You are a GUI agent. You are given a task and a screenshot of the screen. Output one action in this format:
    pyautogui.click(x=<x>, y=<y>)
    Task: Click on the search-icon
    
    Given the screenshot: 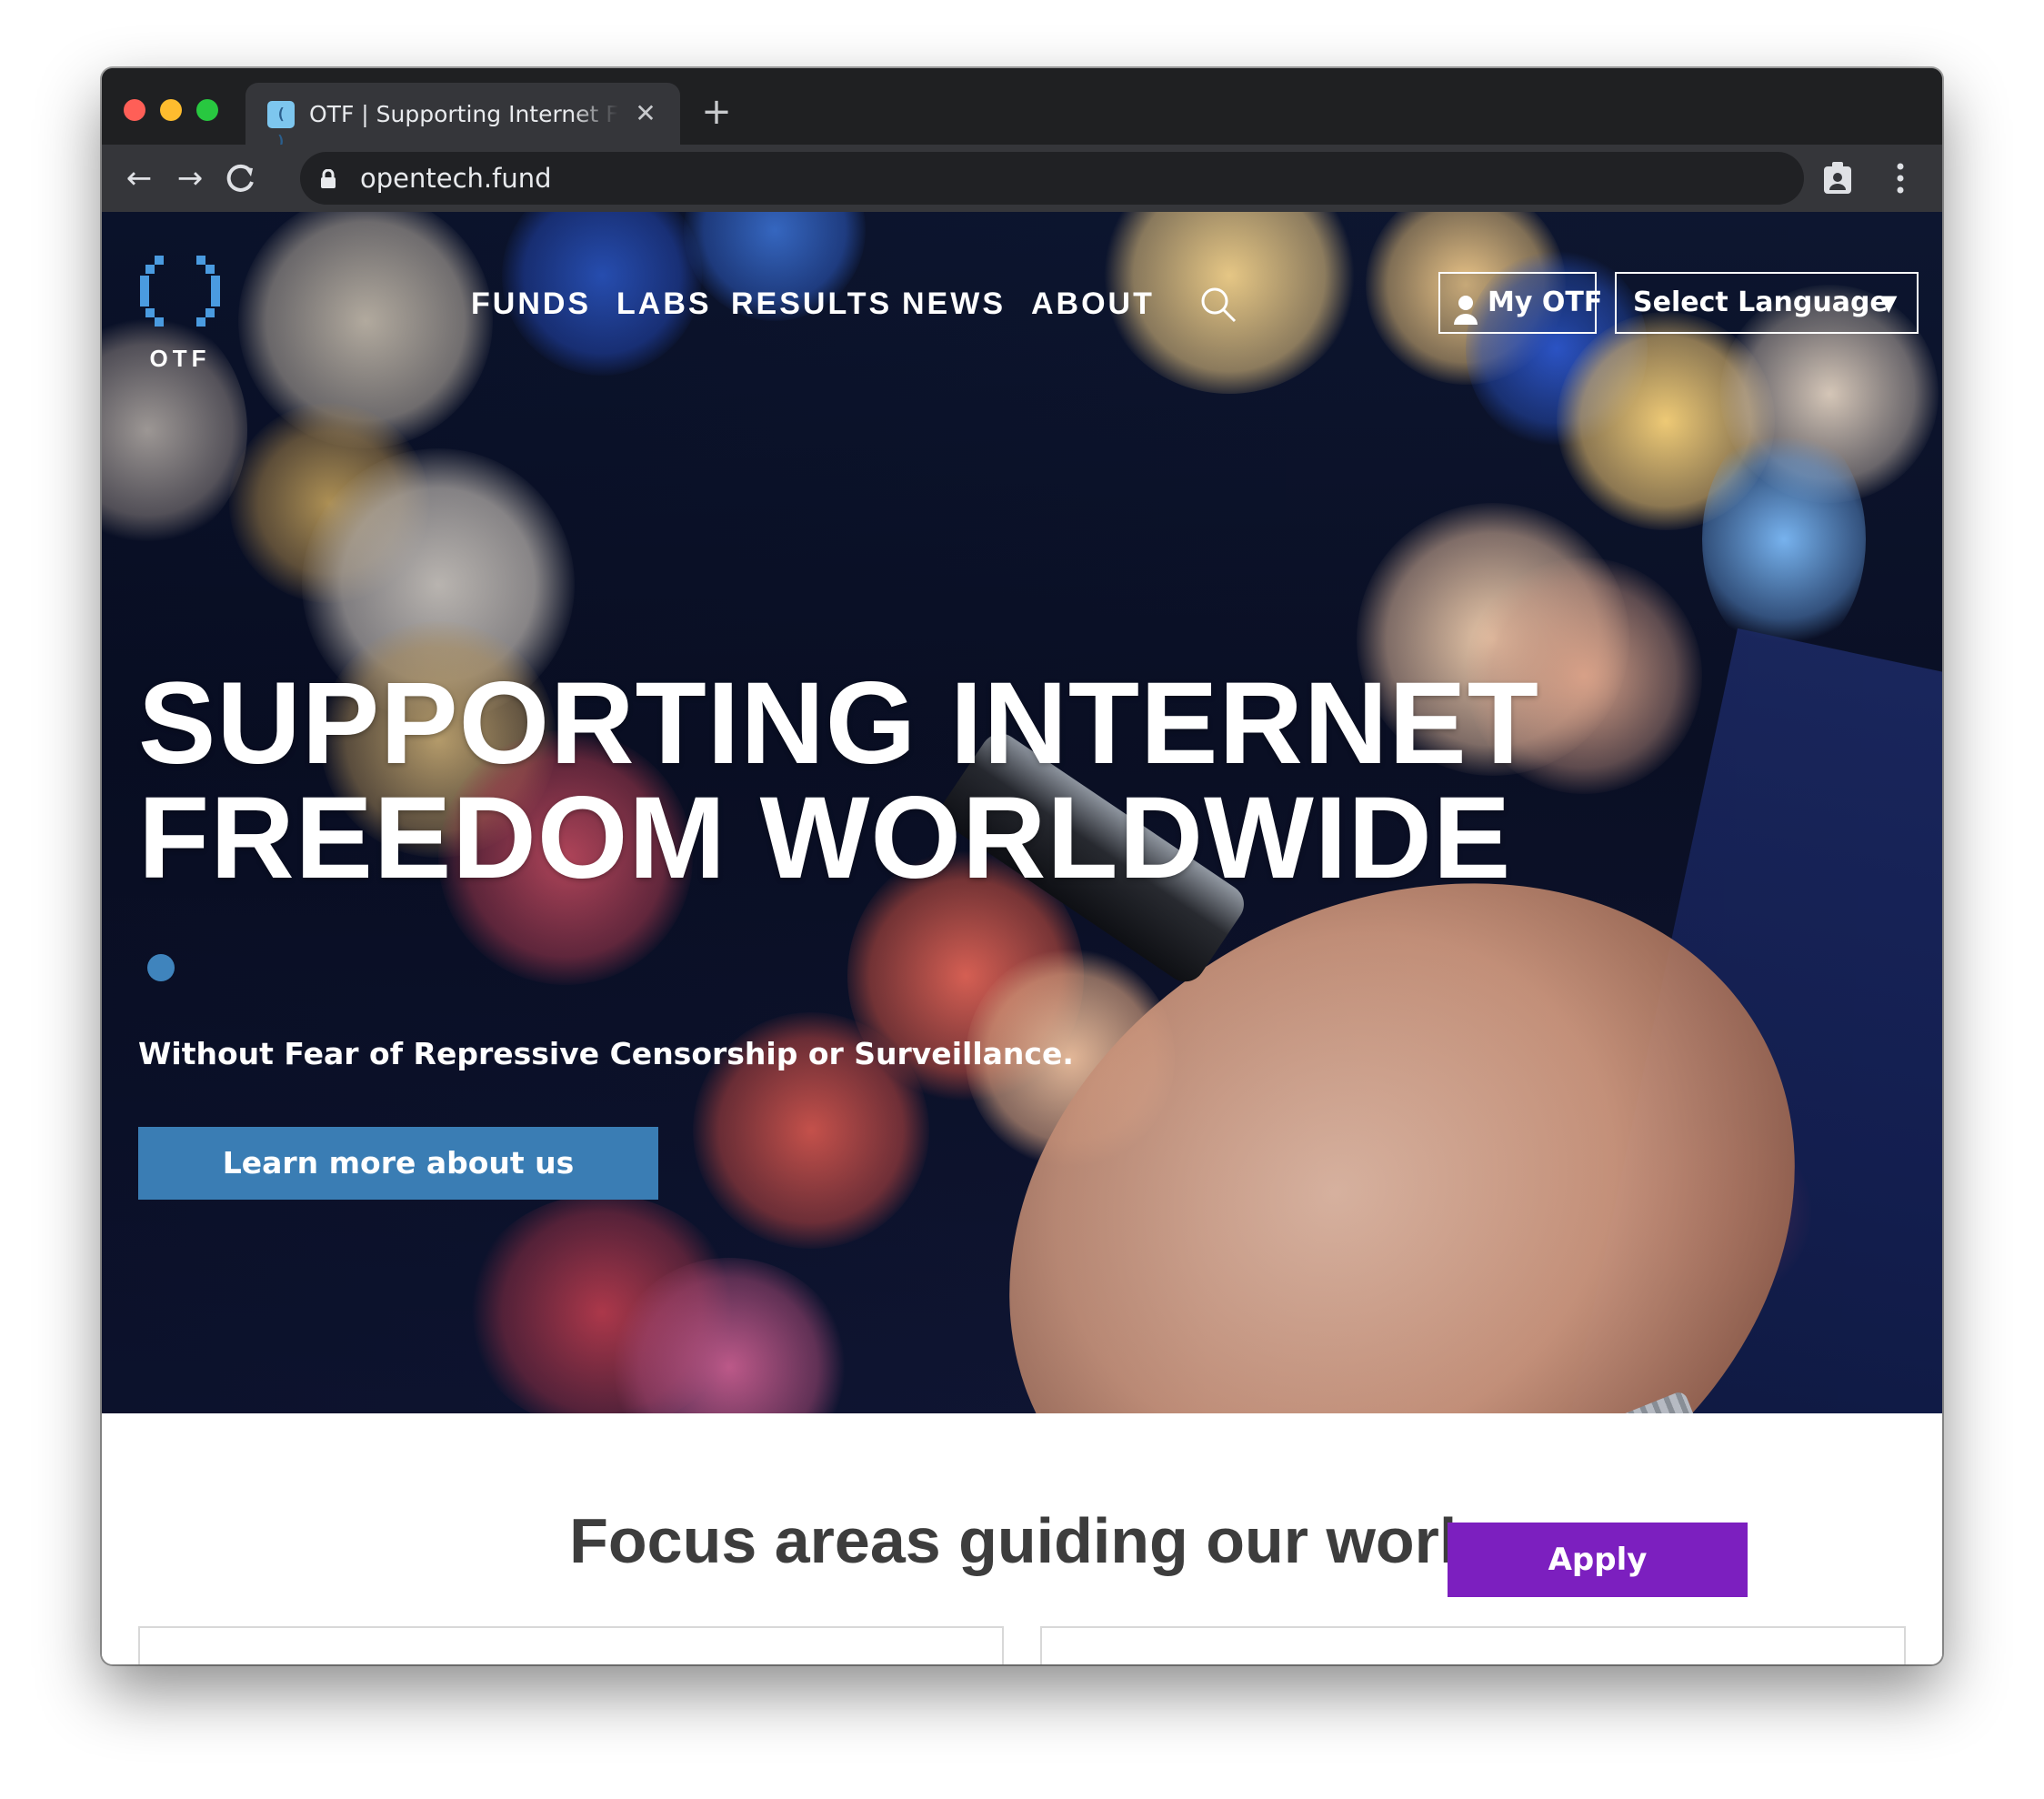 What is the action you would take?
    pyautogui.click(x=1218, y=305)
    